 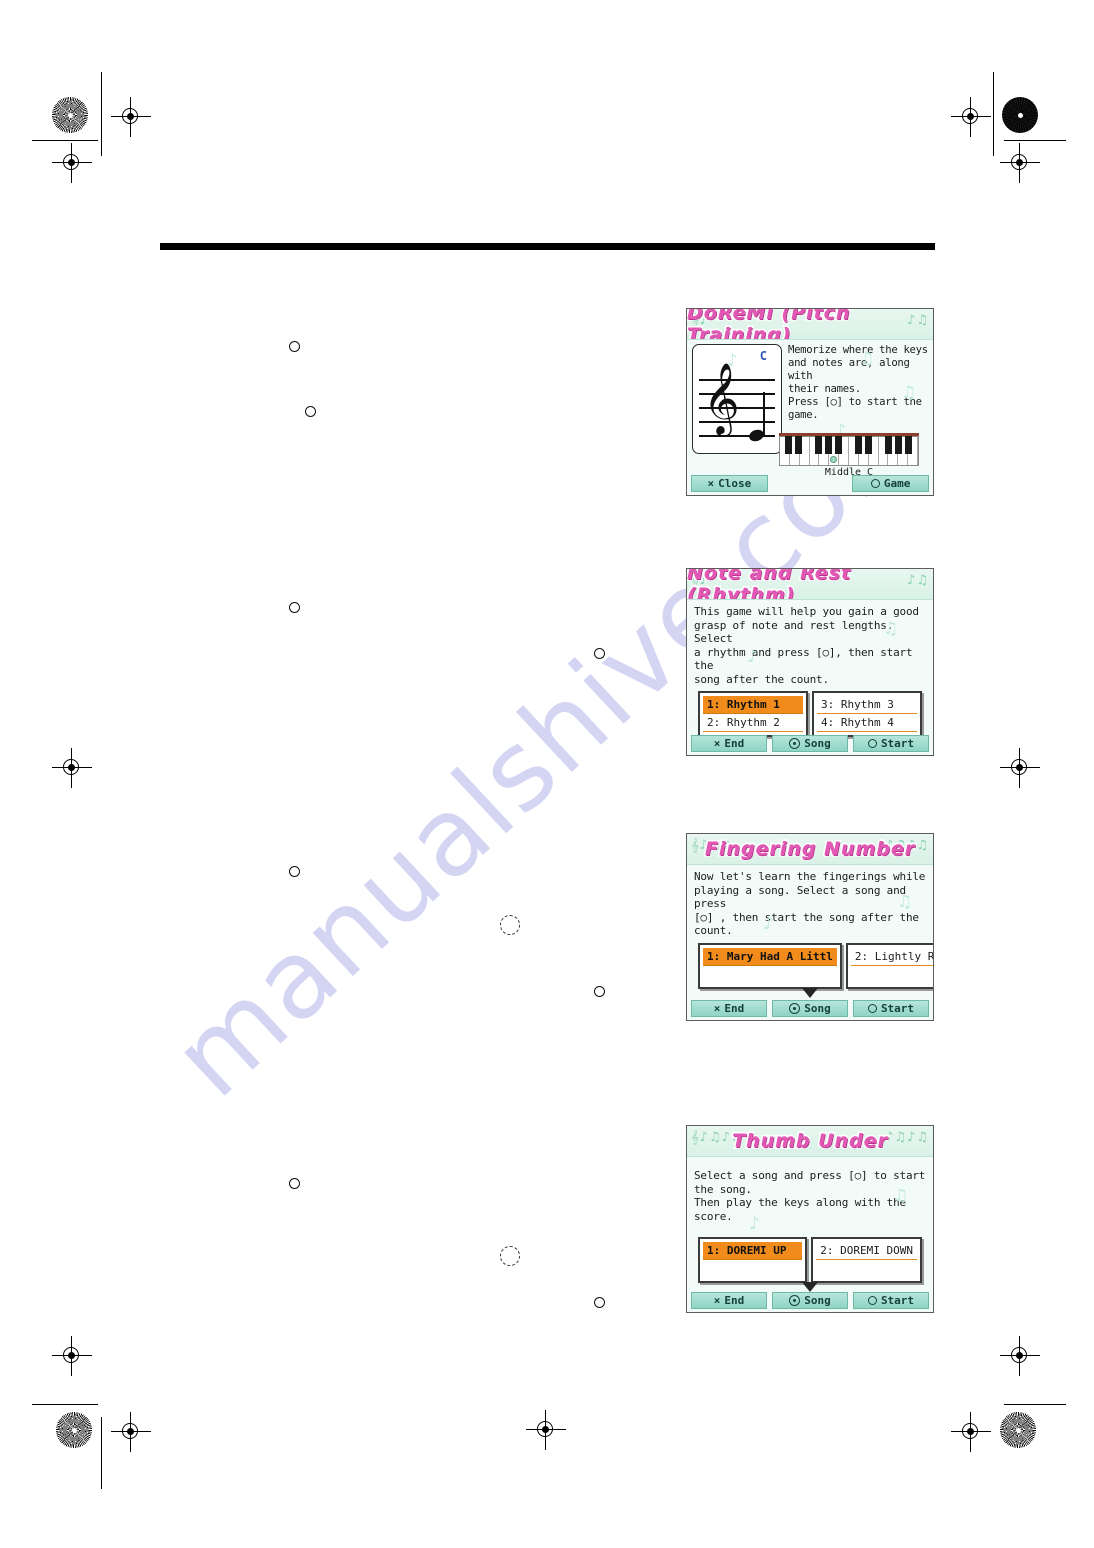 I want to click on close-button-label: Close, so click(x=735, y=483).